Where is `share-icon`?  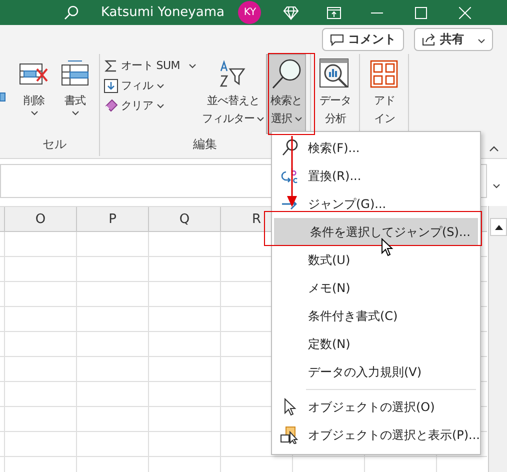
share-icon is located at coordinates (429, 39).